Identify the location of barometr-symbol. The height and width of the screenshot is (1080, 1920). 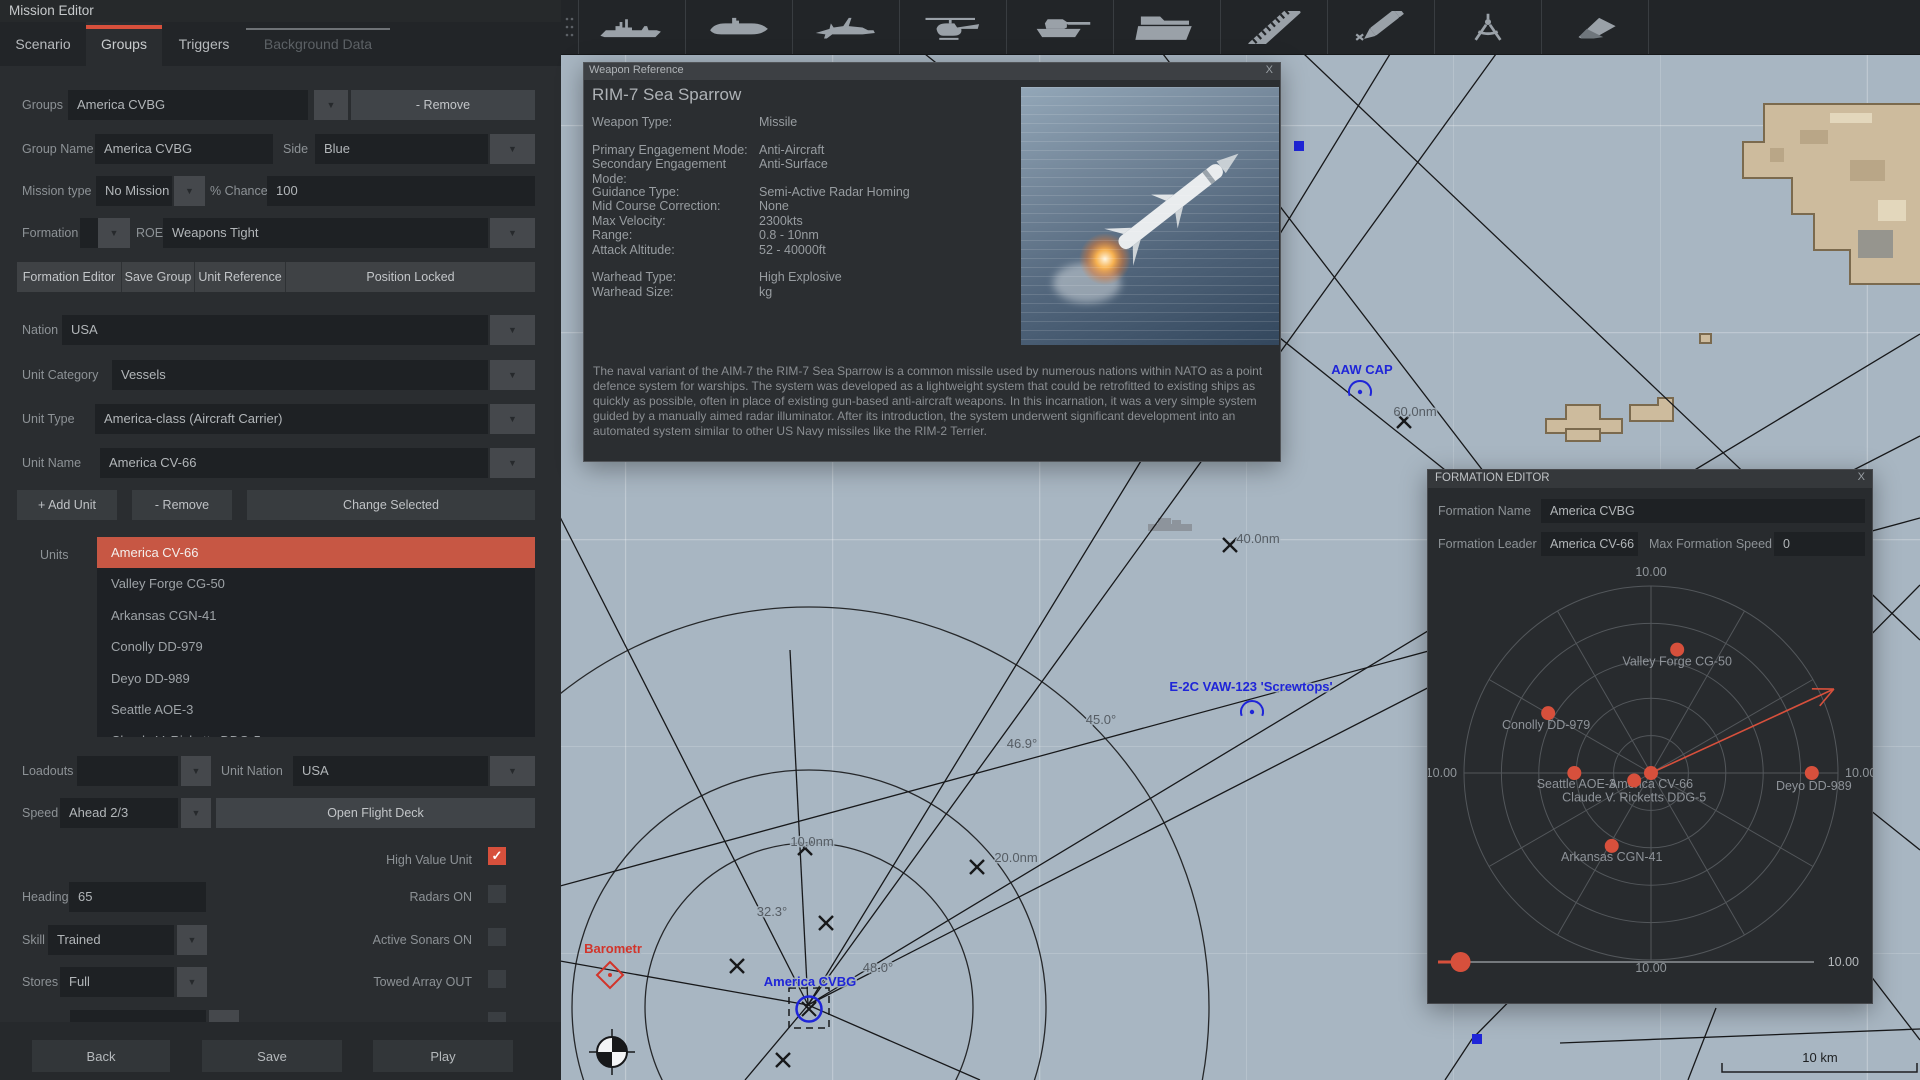
(610, 975).